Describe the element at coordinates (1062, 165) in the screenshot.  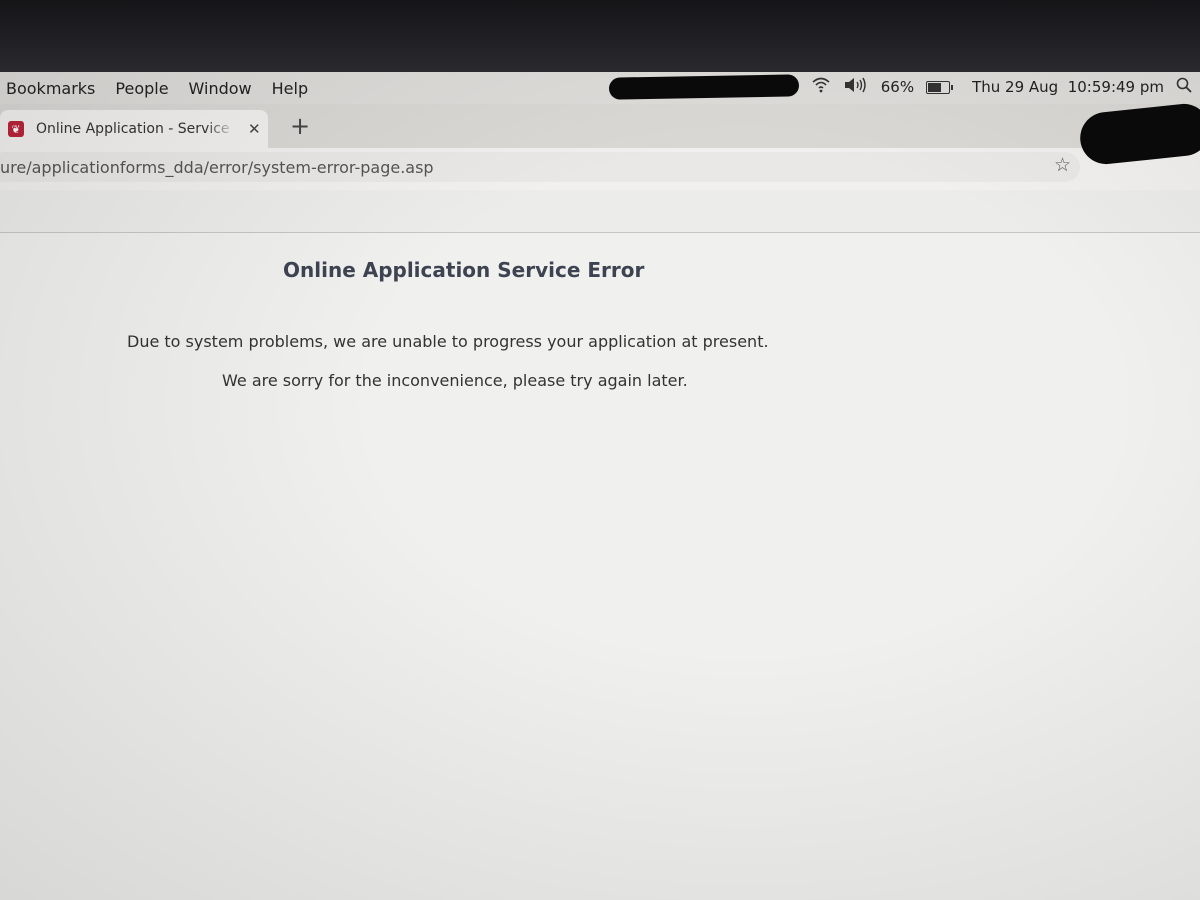
I see `star-icon: ☆` at that location.